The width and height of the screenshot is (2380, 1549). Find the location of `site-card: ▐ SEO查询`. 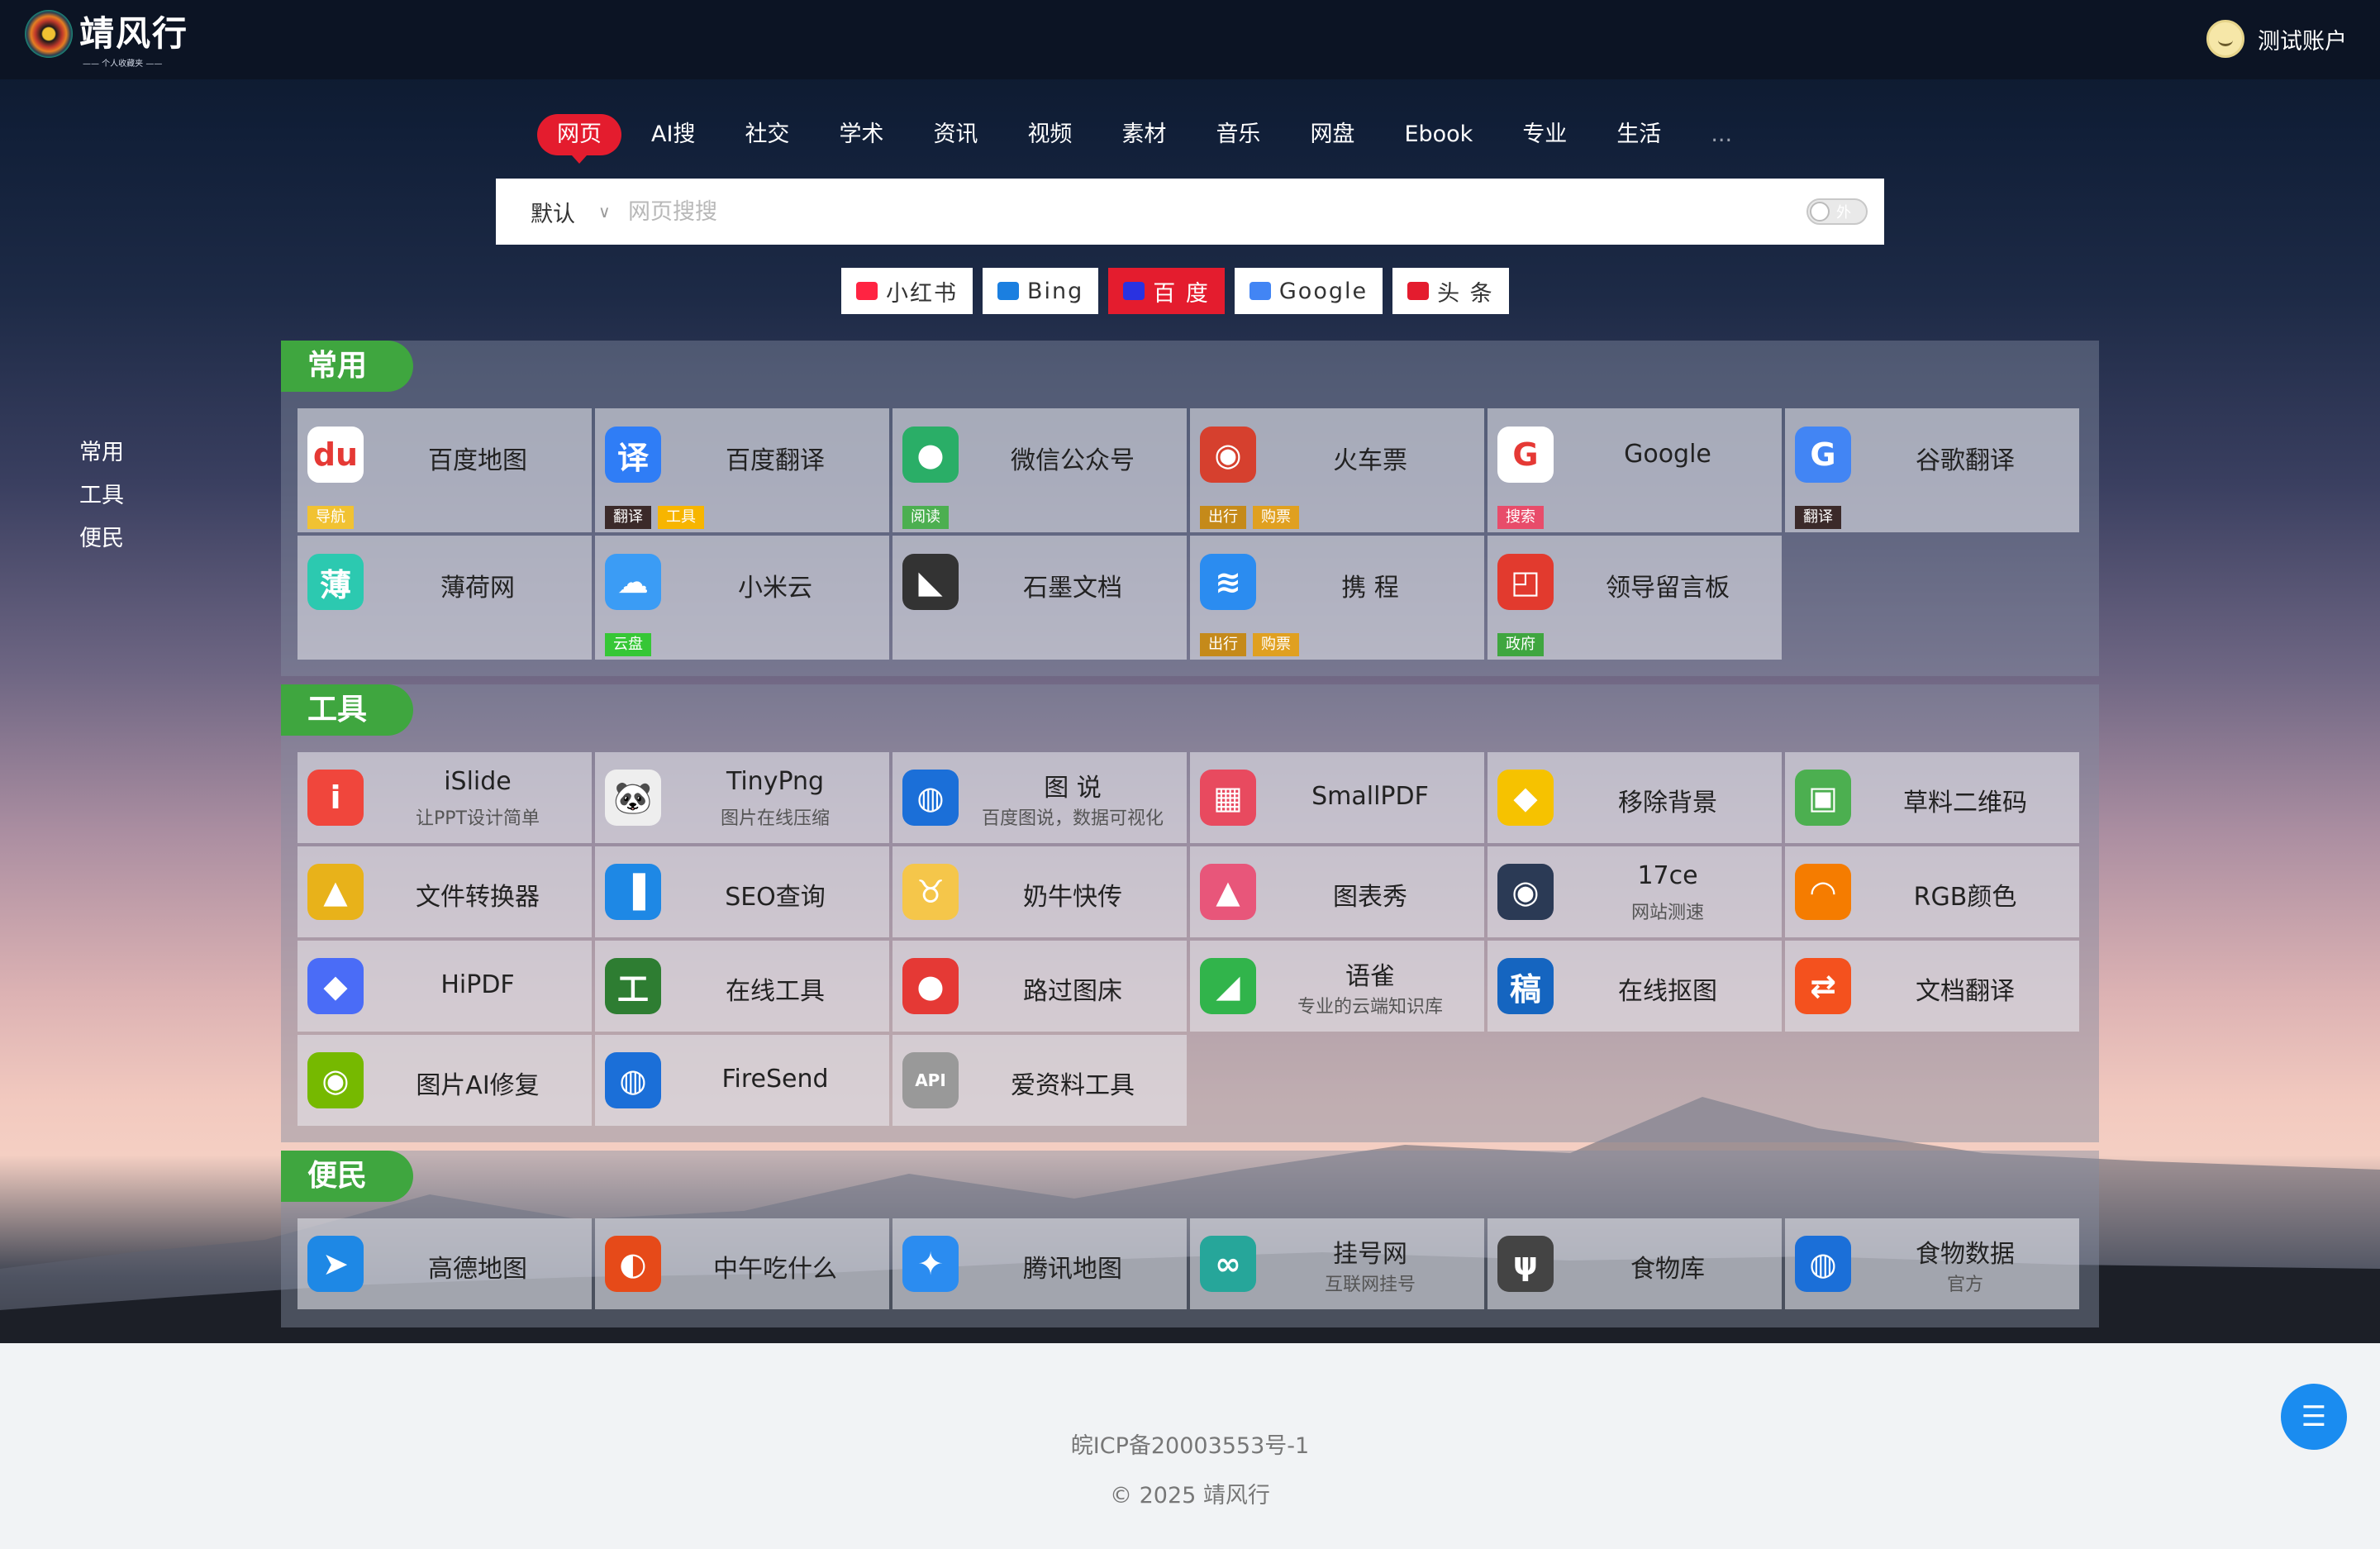

site-card: ▐ SEO查询 is located at coordinates (742, 891).